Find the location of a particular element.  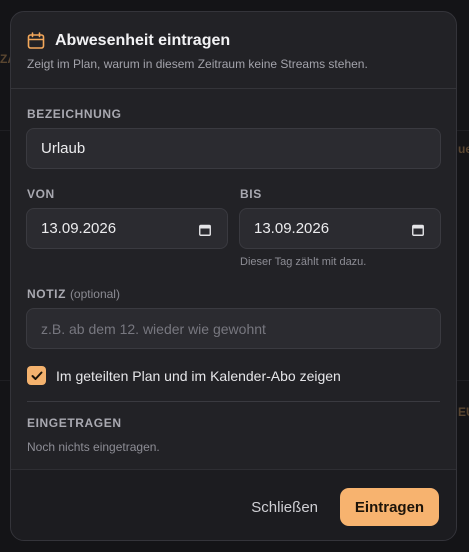

backdrop-peek-text: EU is located at coordinates (463, 412).